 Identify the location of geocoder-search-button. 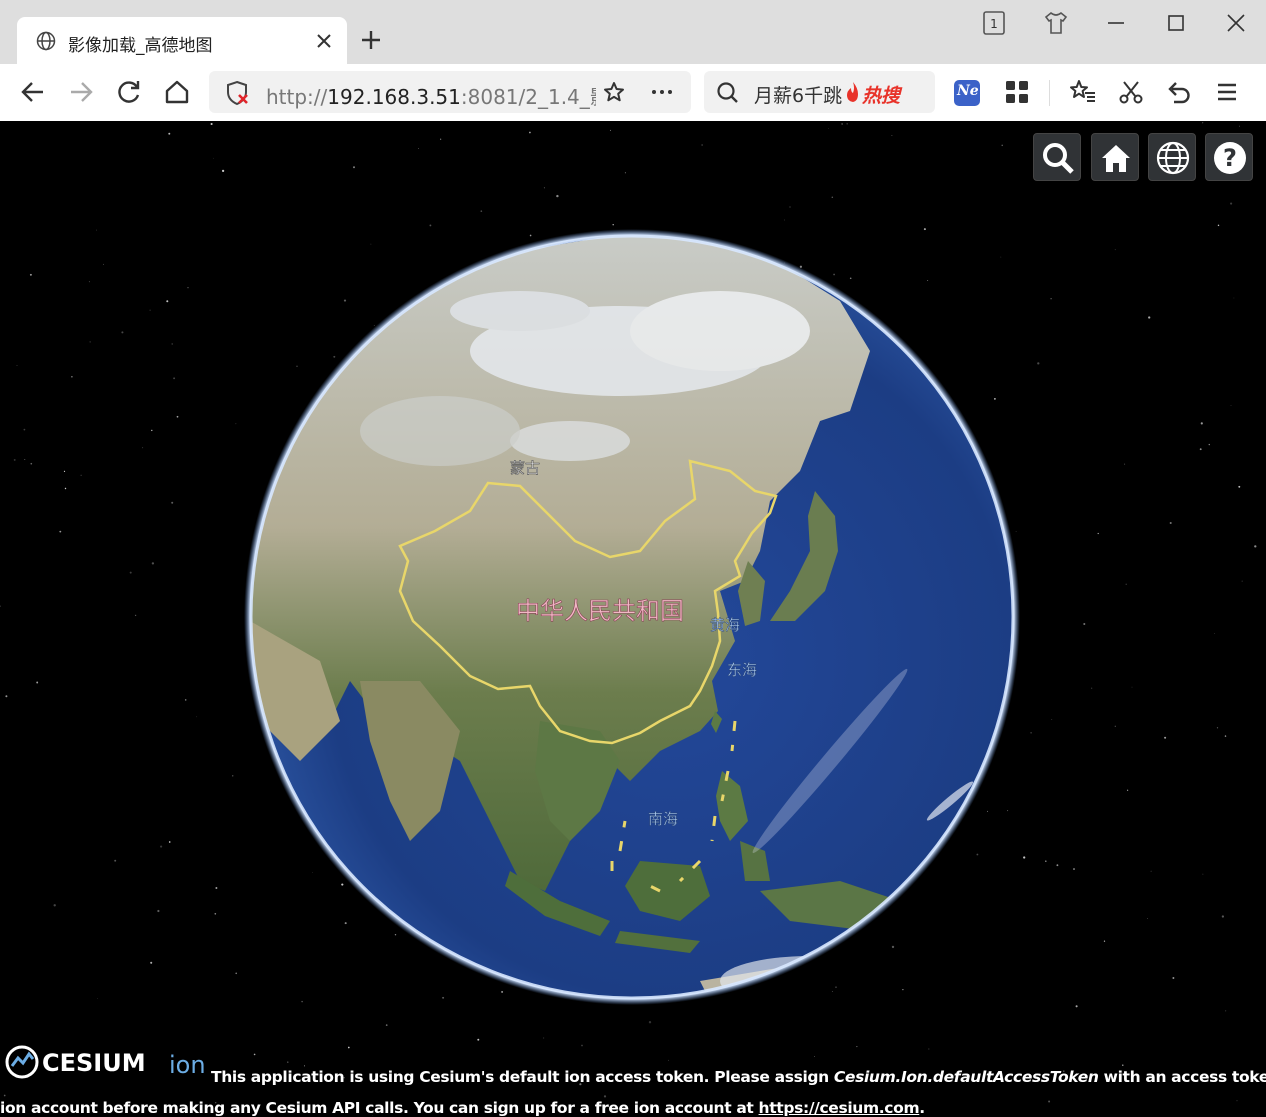
(1057, 157).